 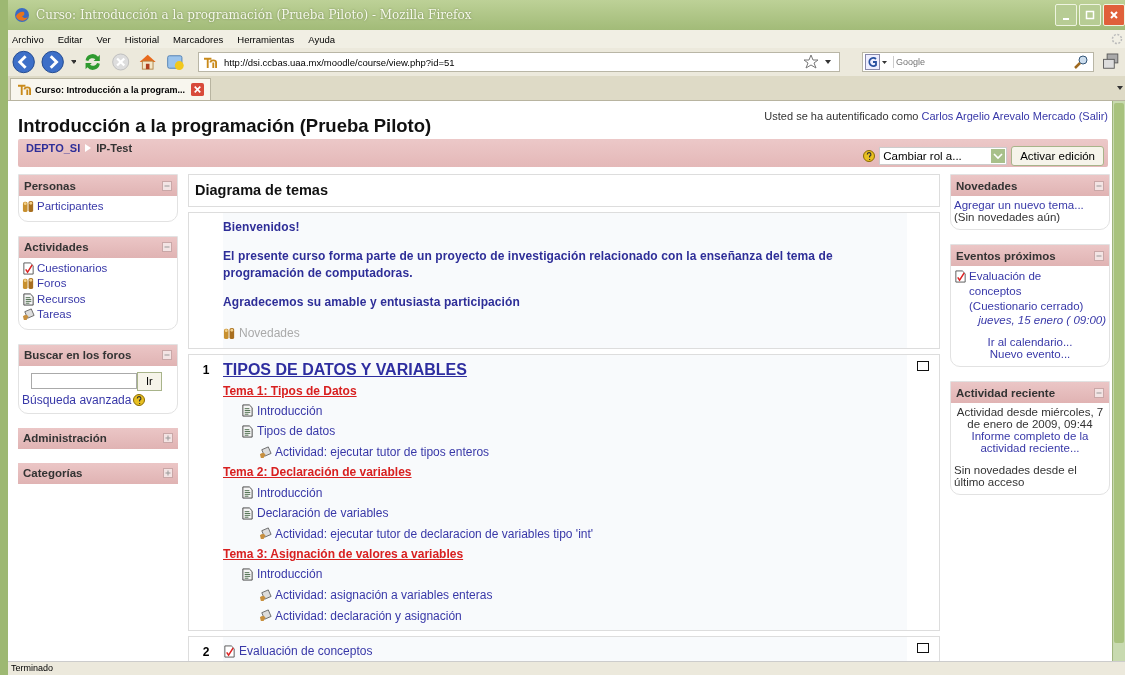 What do you see at coordinates (1042, 320) in the screenshot?
I see `event-date-link: jueves, 15 enero ( 09:00)` at bounding box center [1042, 320].